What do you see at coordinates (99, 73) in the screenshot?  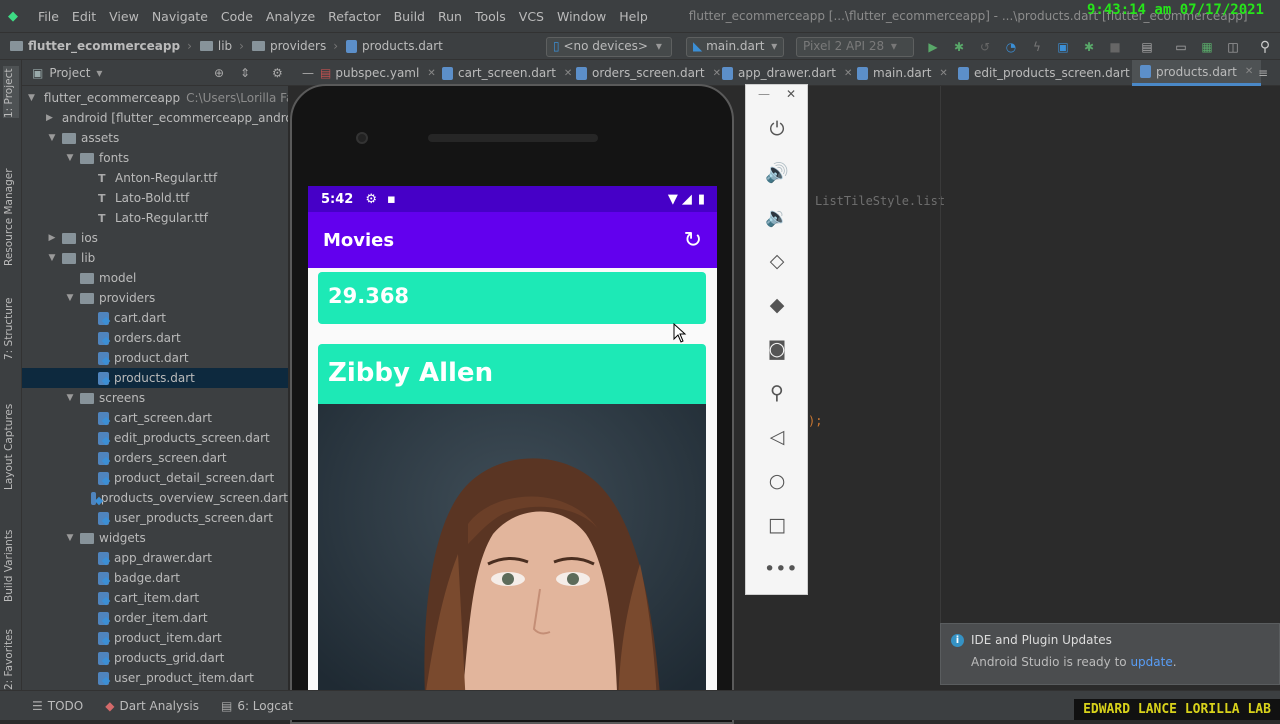 I see `chevron-down-icon: ▾` at bounding box center [99, 73].